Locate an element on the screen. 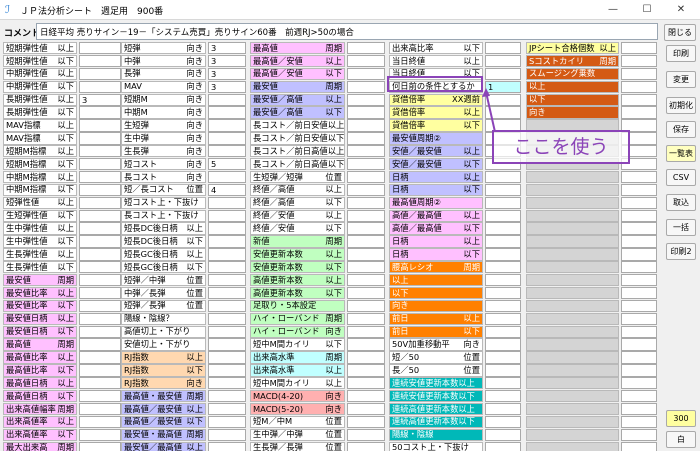 The height and width of the screenshot is (451, 700). change-button: 変更 is located at coordinates (681, 79).